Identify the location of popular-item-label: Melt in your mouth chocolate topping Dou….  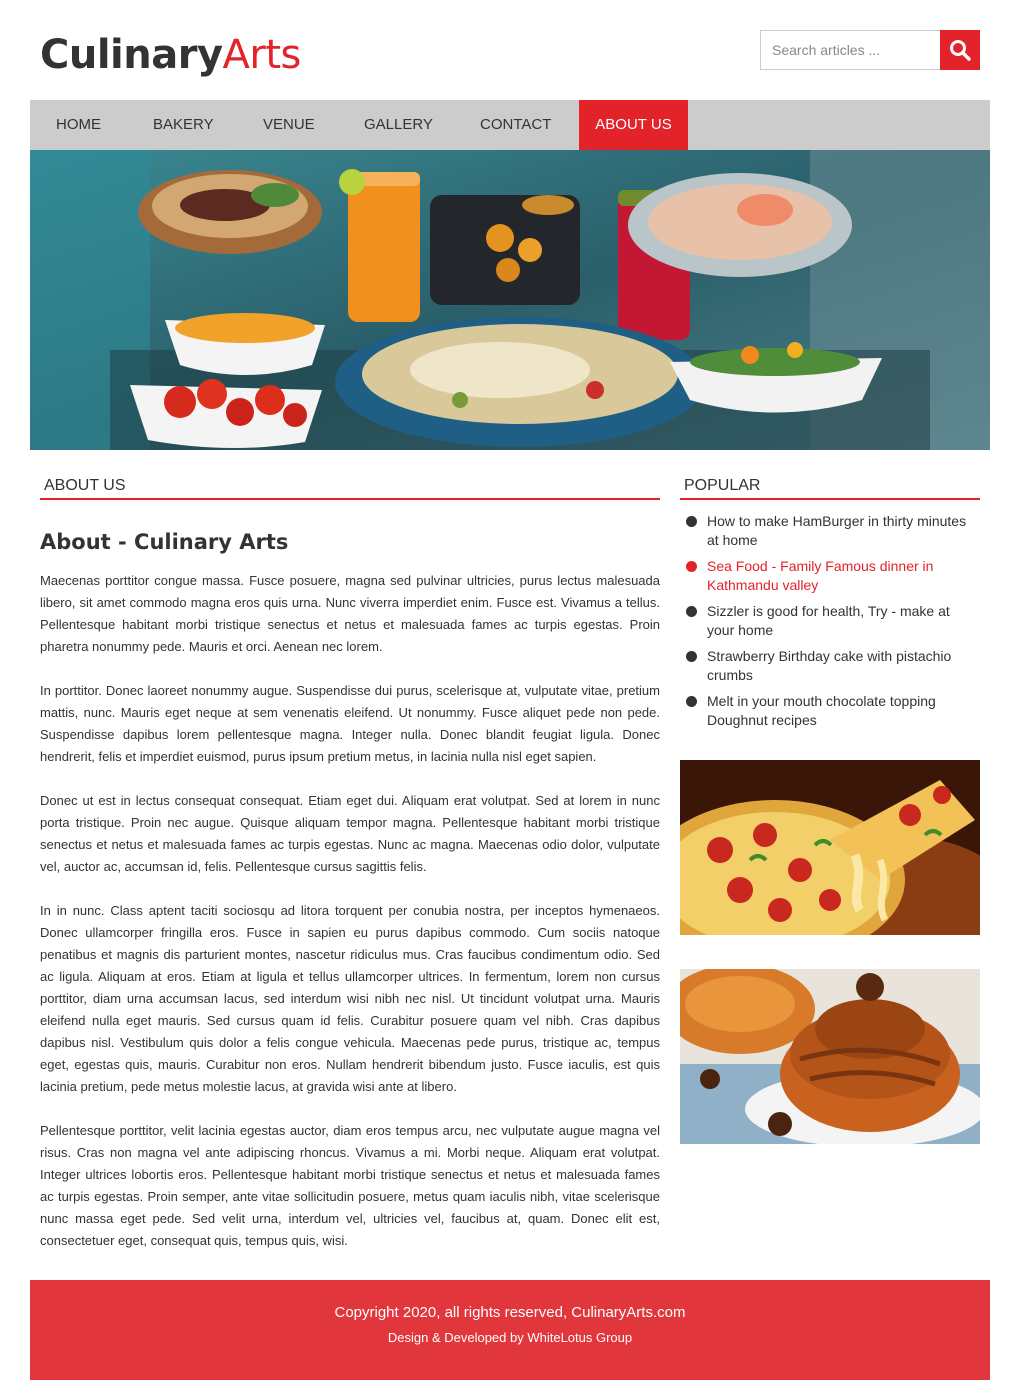
(821, 710).